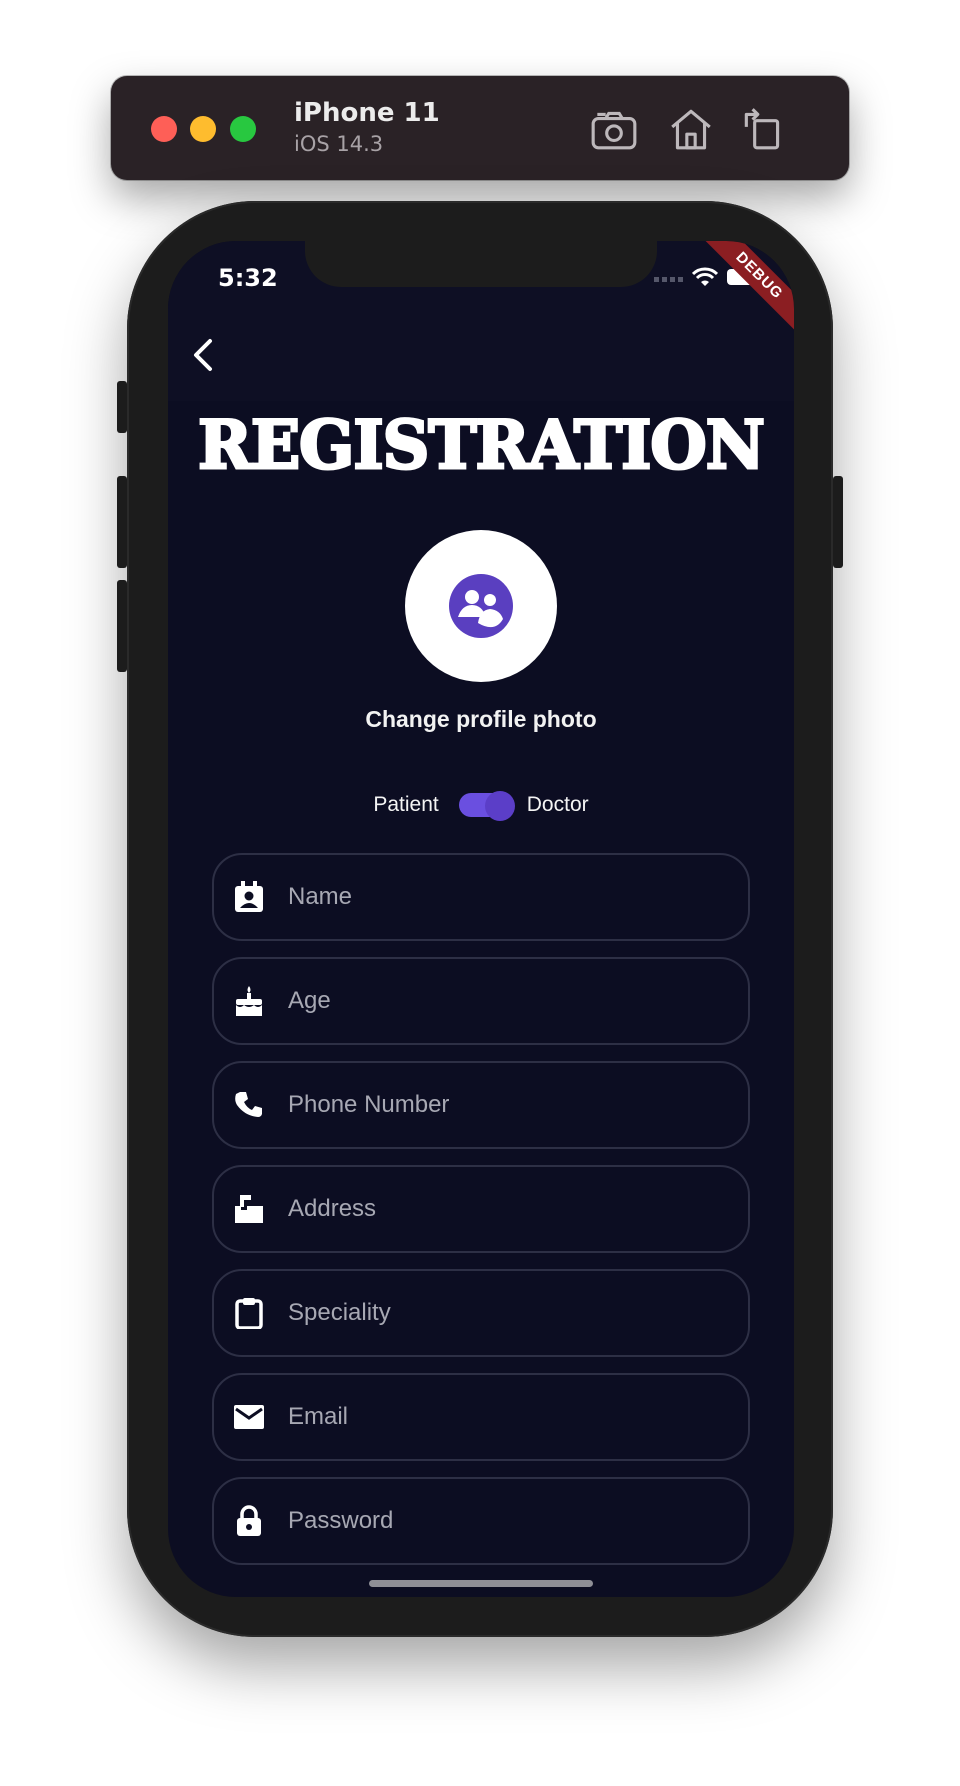 The image size is (960, 1786). I want to click on device-name: iPhone 11, so click(367, 113).